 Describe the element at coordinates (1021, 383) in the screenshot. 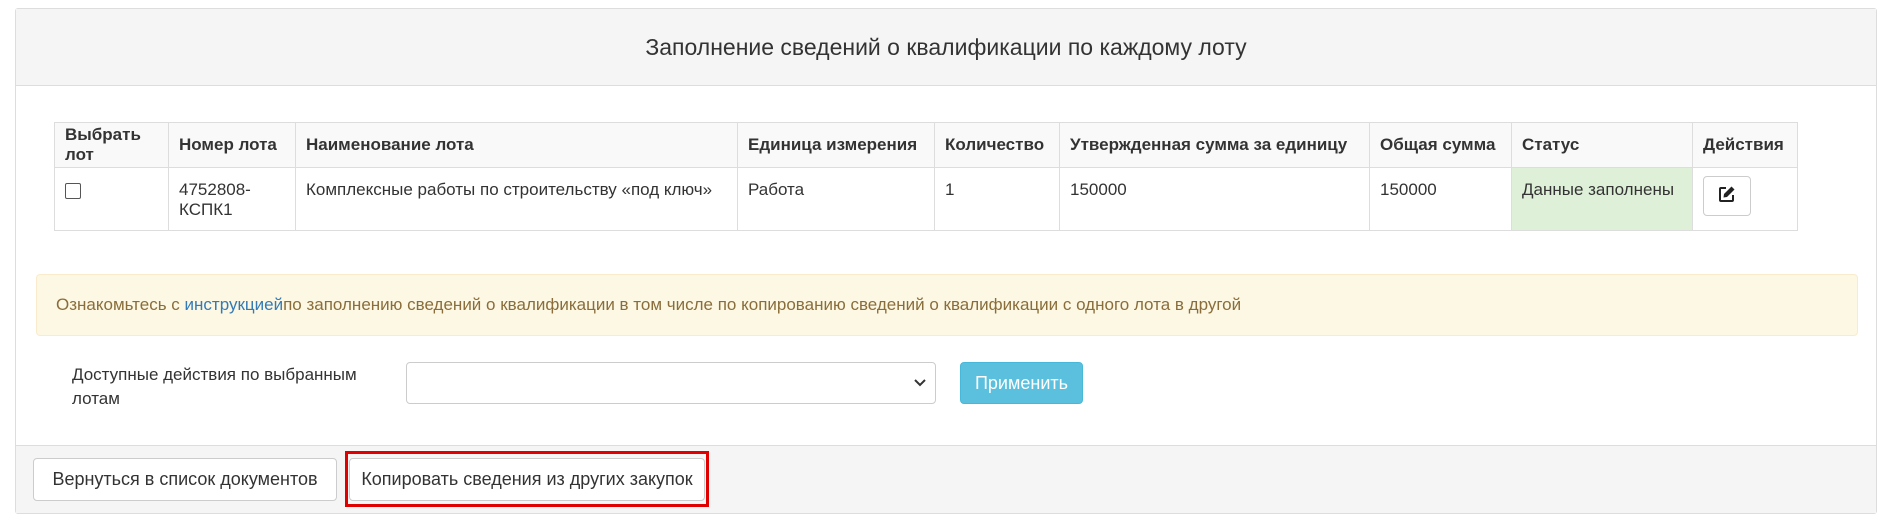

I see `apply-button: Применить` at that location.